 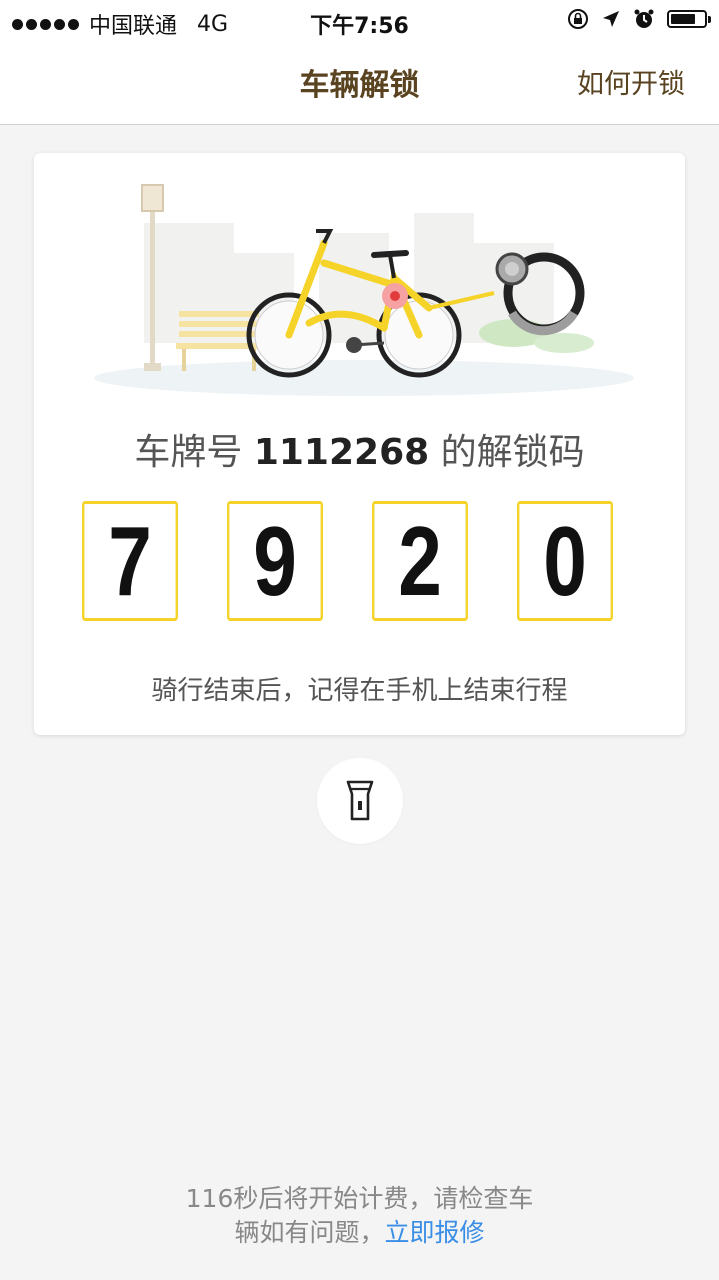 I want to click on report-repair-link: 立即报修, so click(x=435, y=1232).